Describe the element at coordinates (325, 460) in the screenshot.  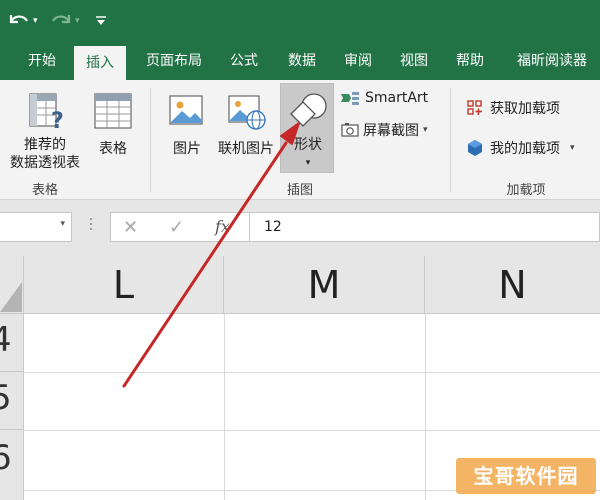
I see `cell-m6` at that location.